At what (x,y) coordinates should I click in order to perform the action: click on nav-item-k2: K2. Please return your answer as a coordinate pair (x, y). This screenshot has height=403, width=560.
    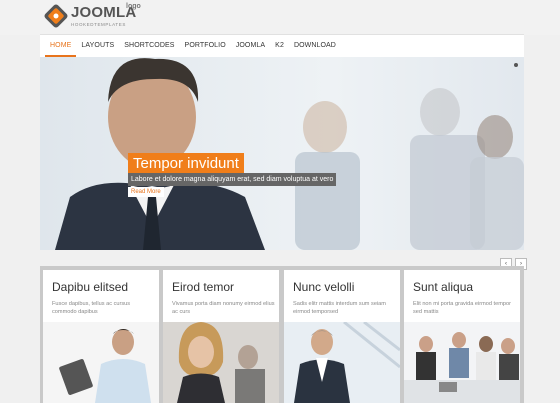
    Looking at the image, I should click on (279, 45).